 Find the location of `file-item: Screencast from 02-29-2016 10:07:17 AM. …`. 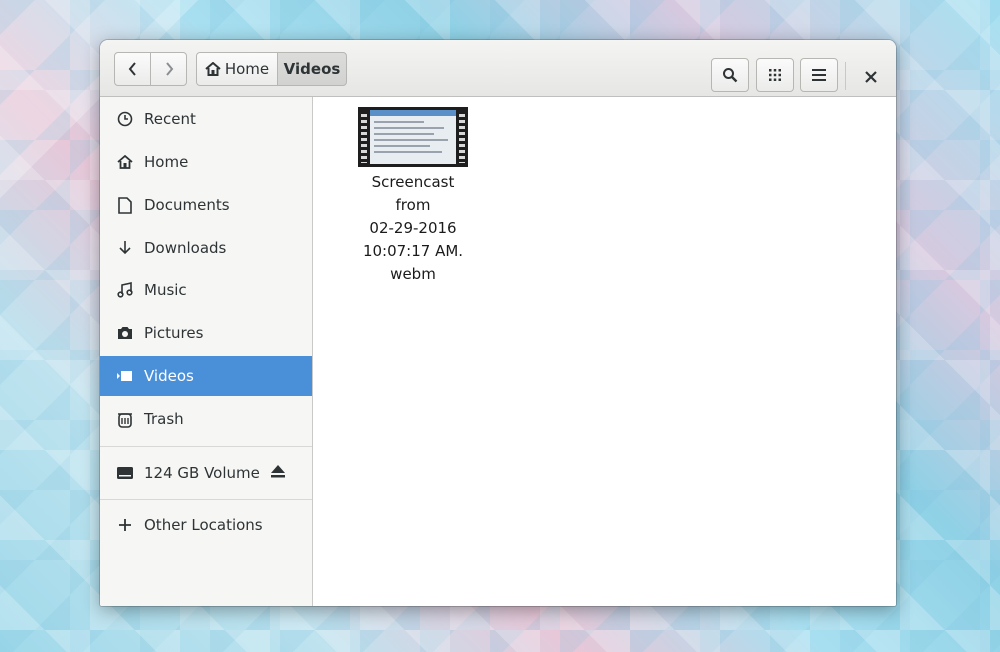

file-item: Screencast from 02-29-2016 10:07:17 AM. … is located at coordinates (413, 196).